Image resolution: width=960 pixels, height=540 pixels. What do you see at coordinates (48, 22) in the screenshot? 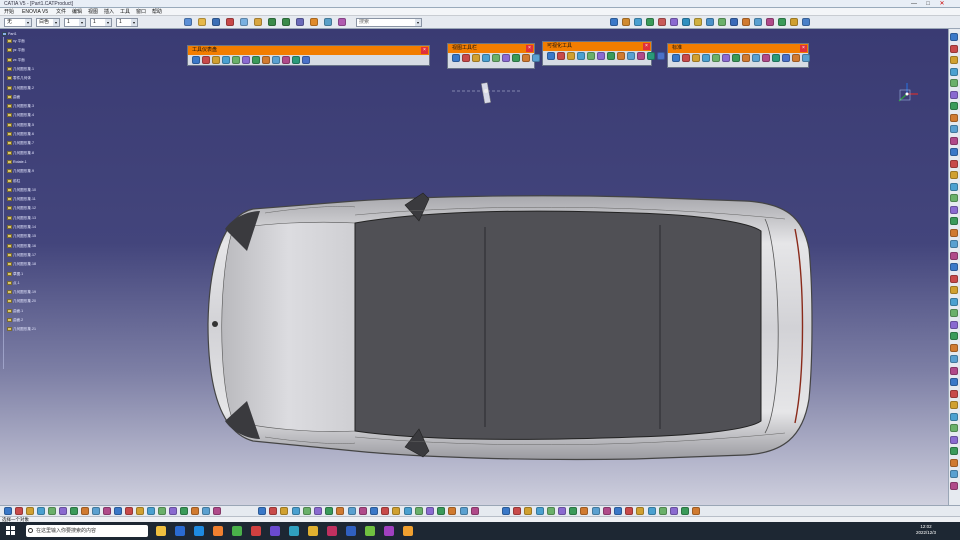
I see `color-combo: 白色 ▾` at bounding box center [48, 22].